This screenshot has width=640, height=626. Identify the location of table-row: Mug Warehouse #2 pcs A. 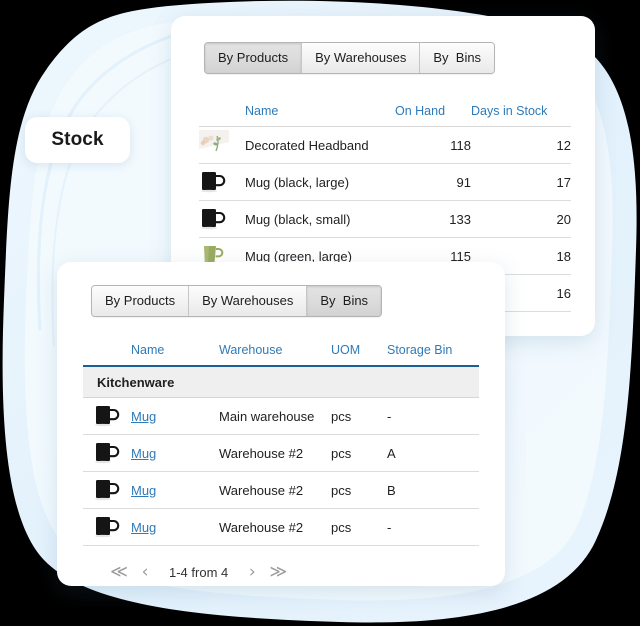
(281, 453).